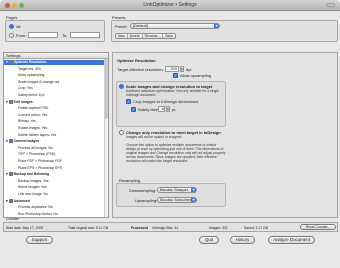 Image resolution: width=340 pixels, height=268 pixels. I want to click on settings-item-label: Optimize Resolution, so click(30, 62).